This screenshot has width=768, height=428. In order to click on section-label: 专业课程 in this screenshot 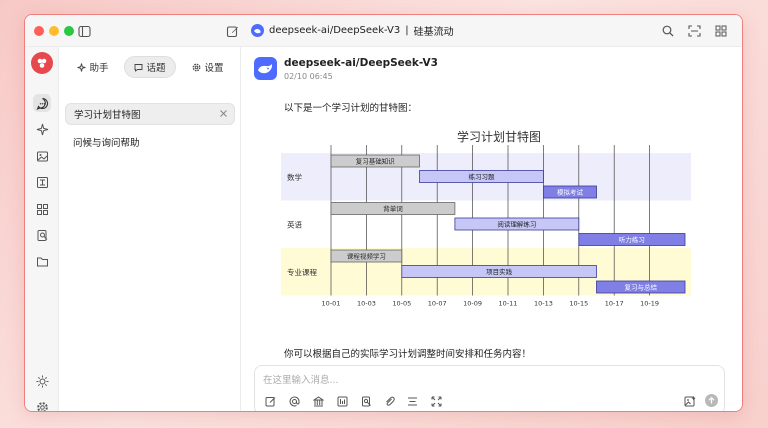, I will do `click(302, 272)`.